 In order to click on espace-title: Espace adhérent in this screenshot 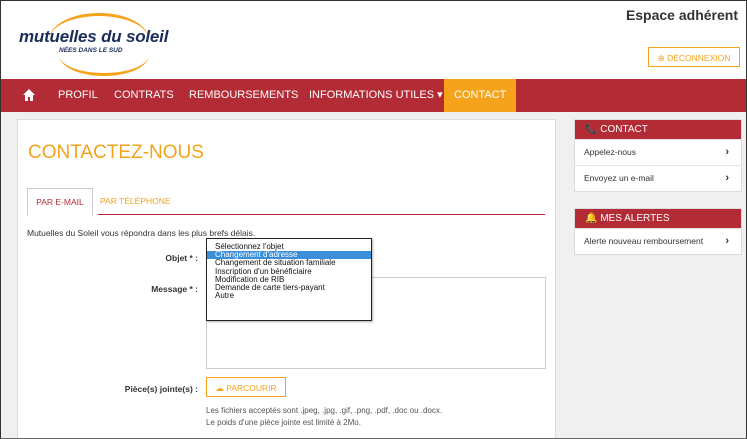, I will do `click(681, 15)`.